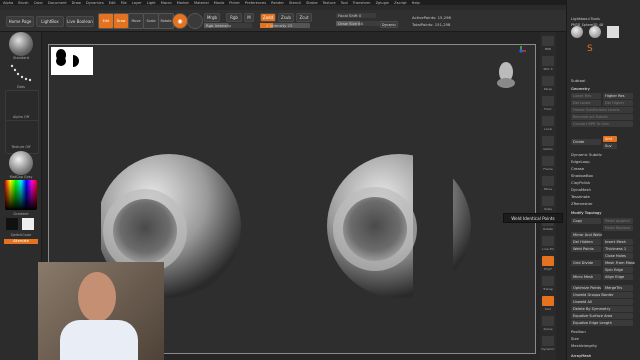 The height and width of the screenshot is (360, 640). Describe the element at coordinates (548, 281) in the screenshot. I see `shelf-button-transp` at that location.